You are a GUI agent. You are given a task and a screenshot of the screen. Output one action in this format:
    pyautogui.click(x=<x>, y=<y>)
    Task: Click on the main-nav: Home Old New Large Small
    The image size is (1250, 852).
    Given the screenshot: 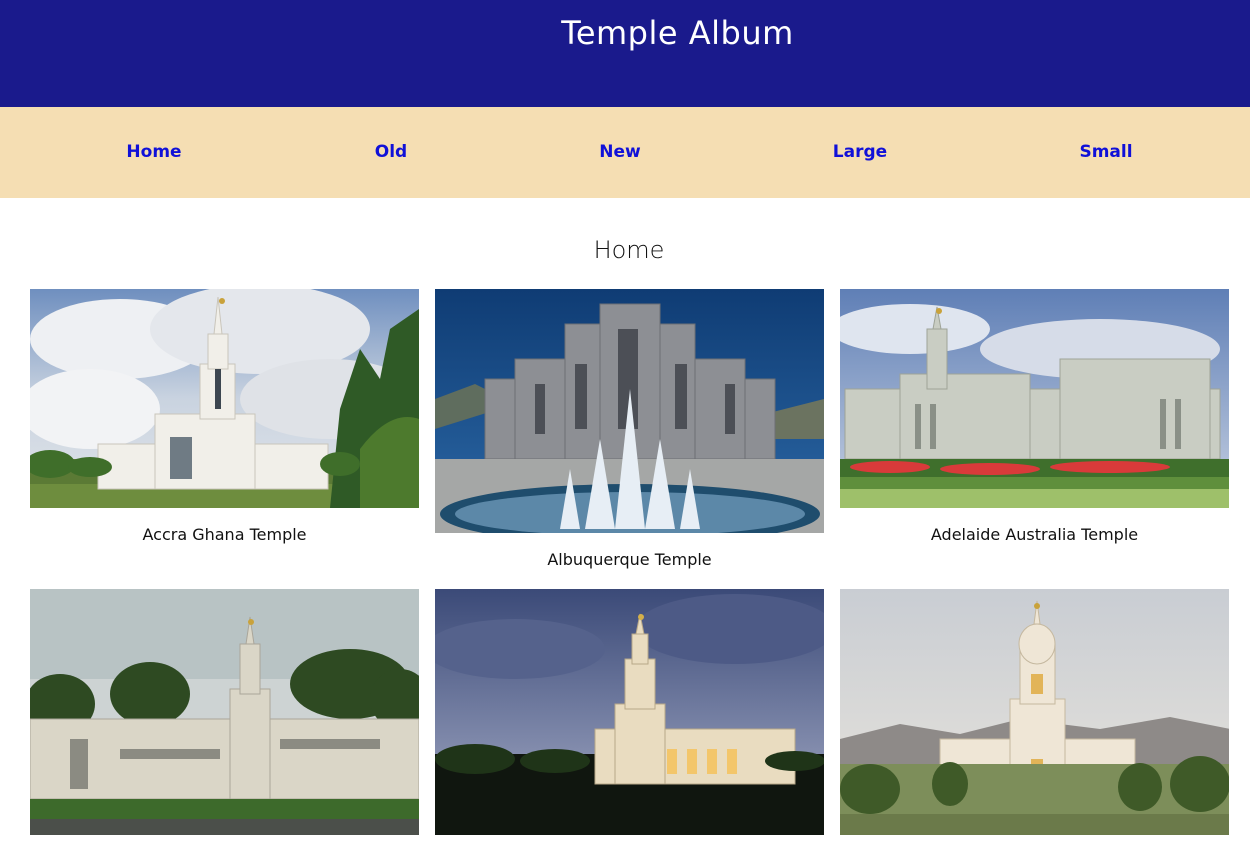 What is the action you would take?
    pyautogui.click(x=625, y=152)
    